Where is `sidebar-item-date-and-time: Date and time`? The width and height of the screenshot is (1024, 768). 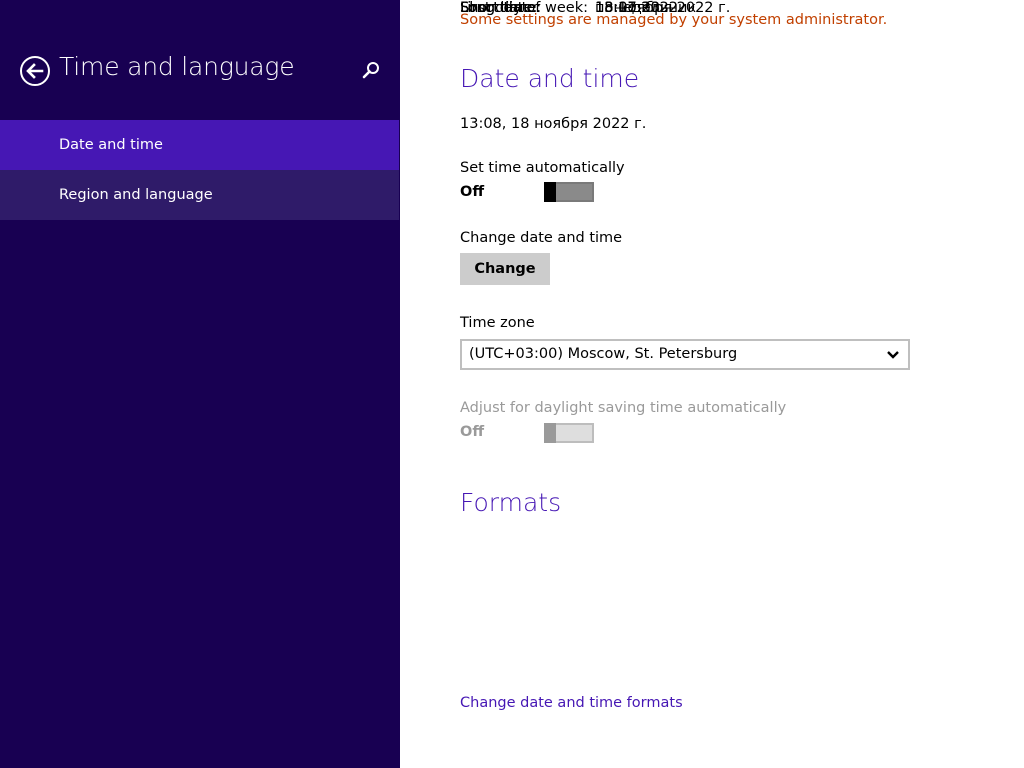
sidebar-item-date-and-time: Date and time is located at coordinates (199, 145).